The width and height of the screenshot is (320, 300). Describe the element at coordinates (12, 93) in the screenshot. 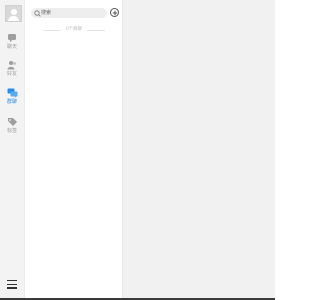

I see `group-chat-icon` at that location.